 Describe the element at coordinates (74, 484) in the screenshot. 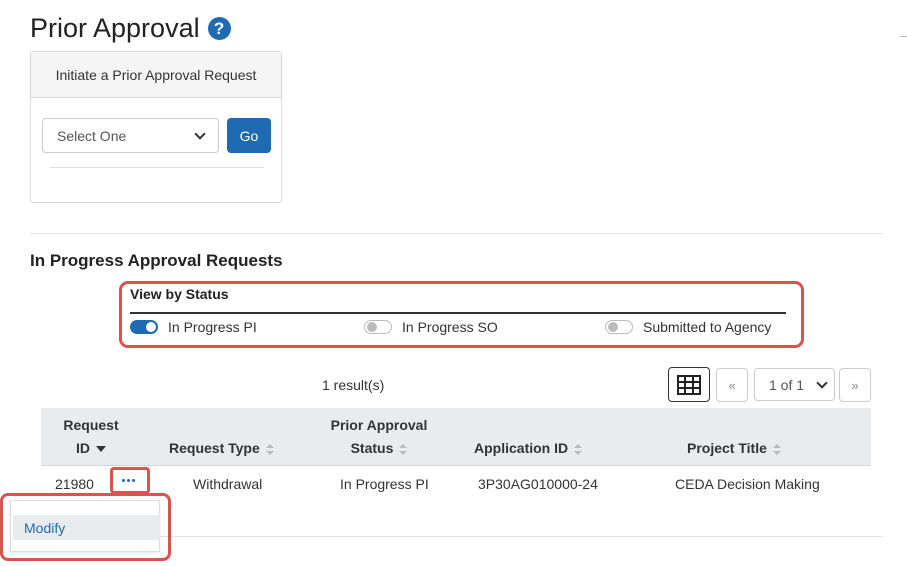

I see `cell-request-id: 21980` at that location.